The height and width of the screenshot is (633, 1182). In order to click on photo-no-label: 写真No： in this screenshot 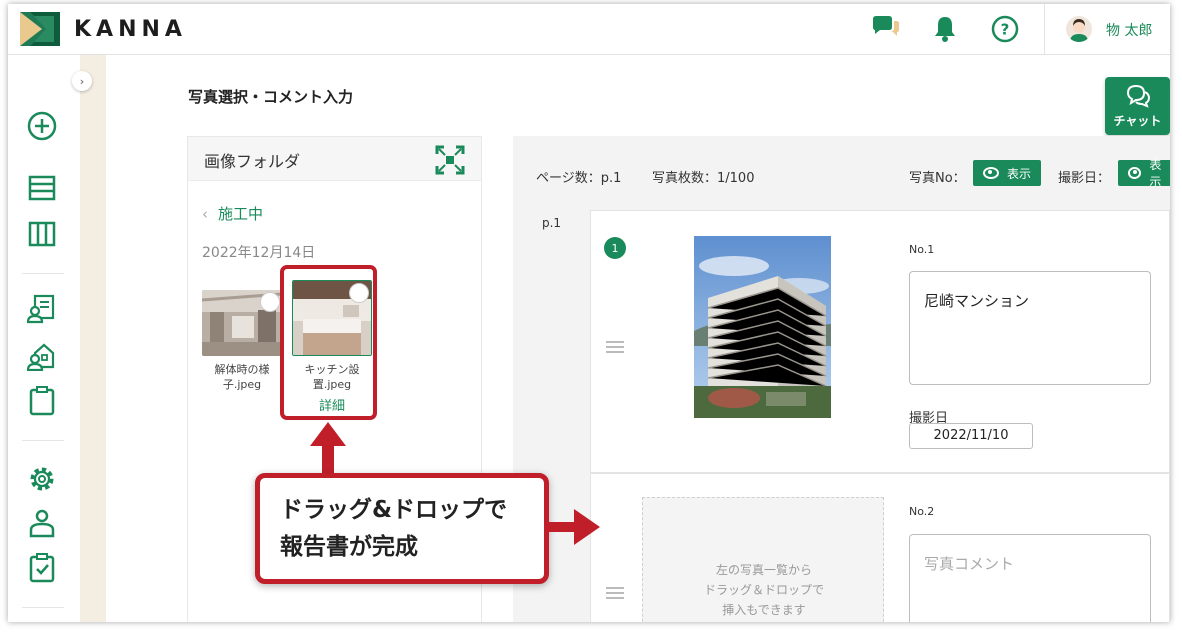, I will do `click(937, 178)`.